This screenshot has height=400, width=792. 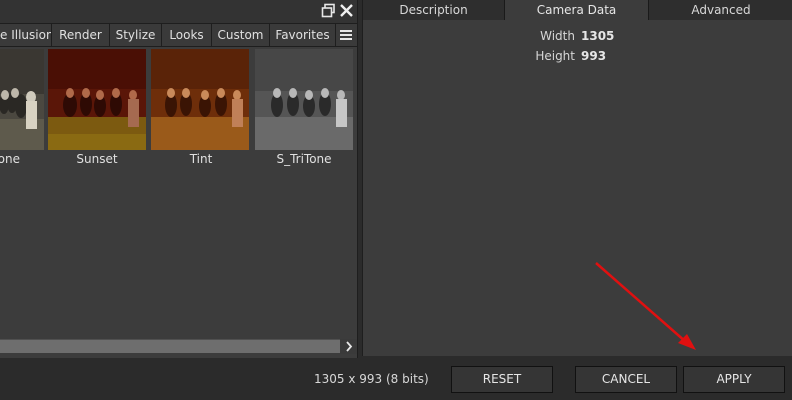 I want to click on reset-button: RESET, so click(x=502, y=379).